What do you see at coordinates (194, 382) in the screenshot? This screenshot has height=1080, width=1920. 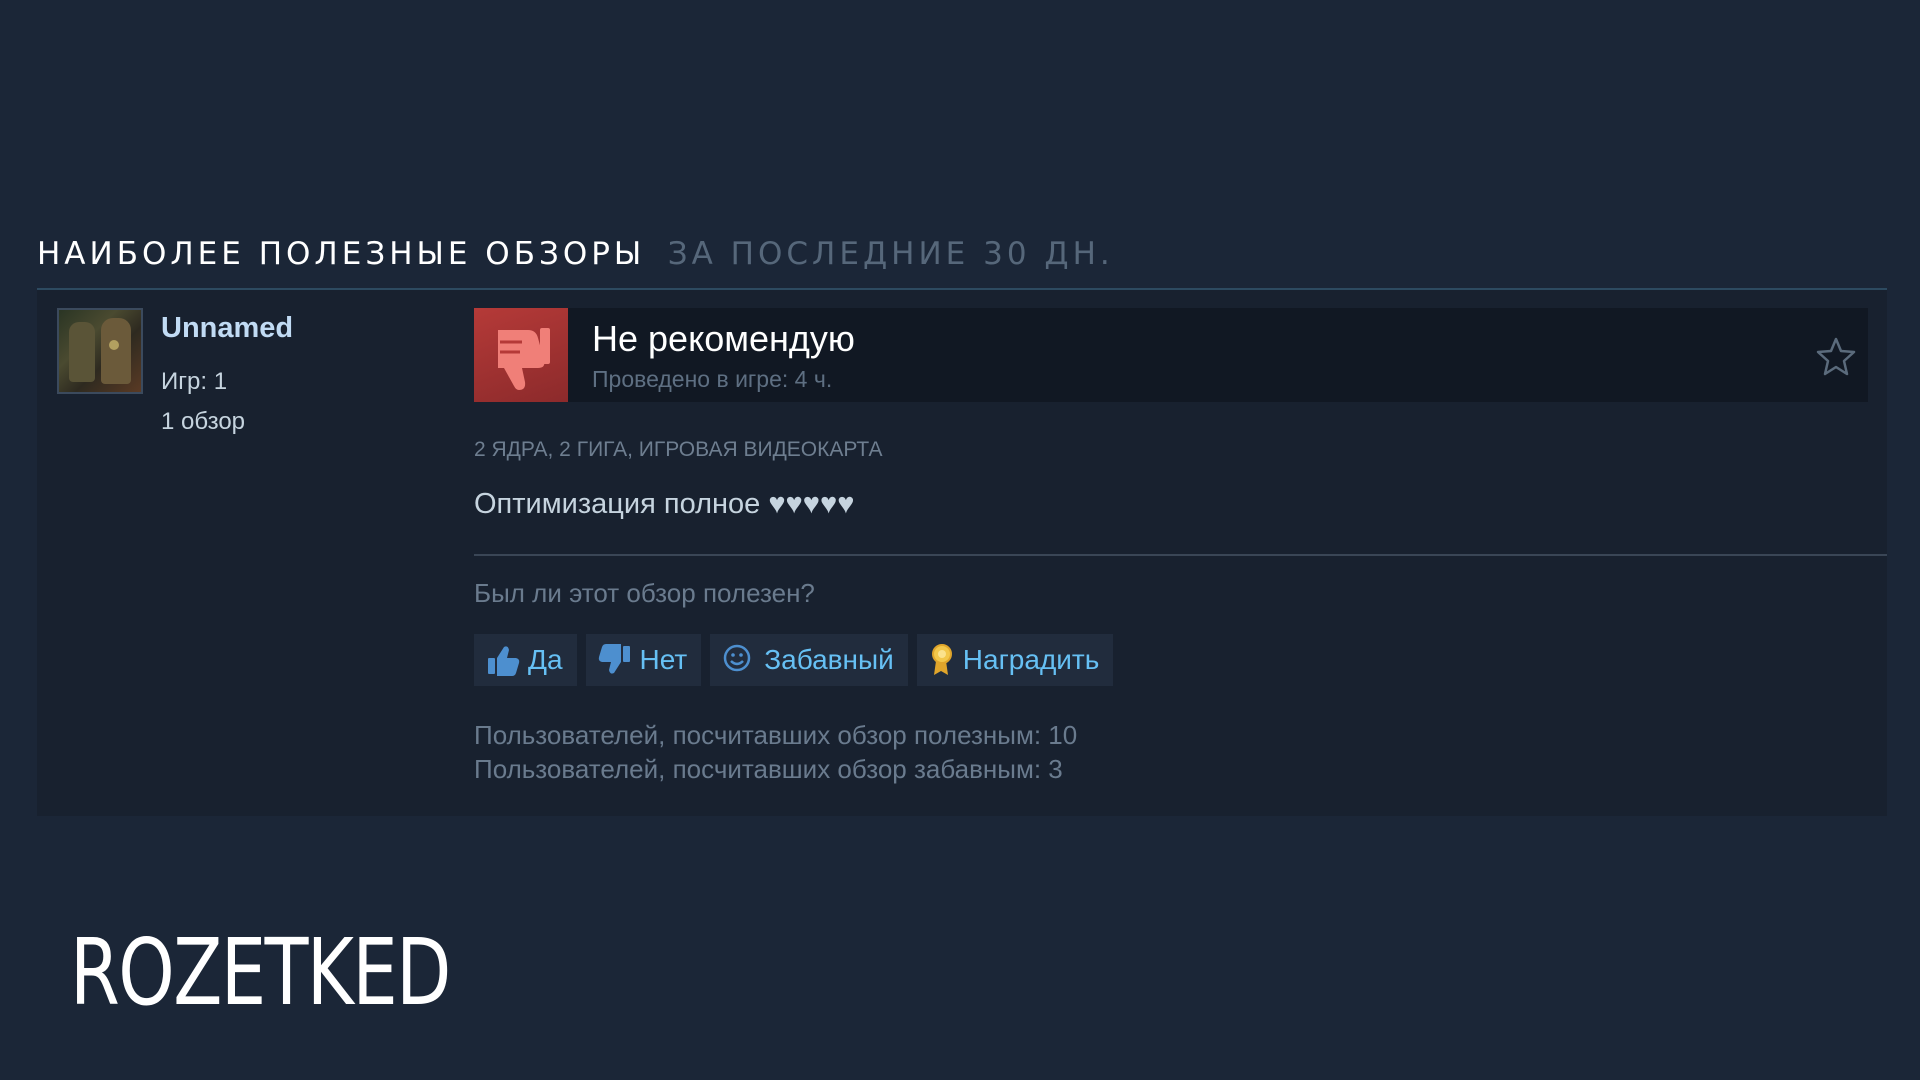 I see `reviewer-games-count: Игр: 1` at bounding box center [194, 382].